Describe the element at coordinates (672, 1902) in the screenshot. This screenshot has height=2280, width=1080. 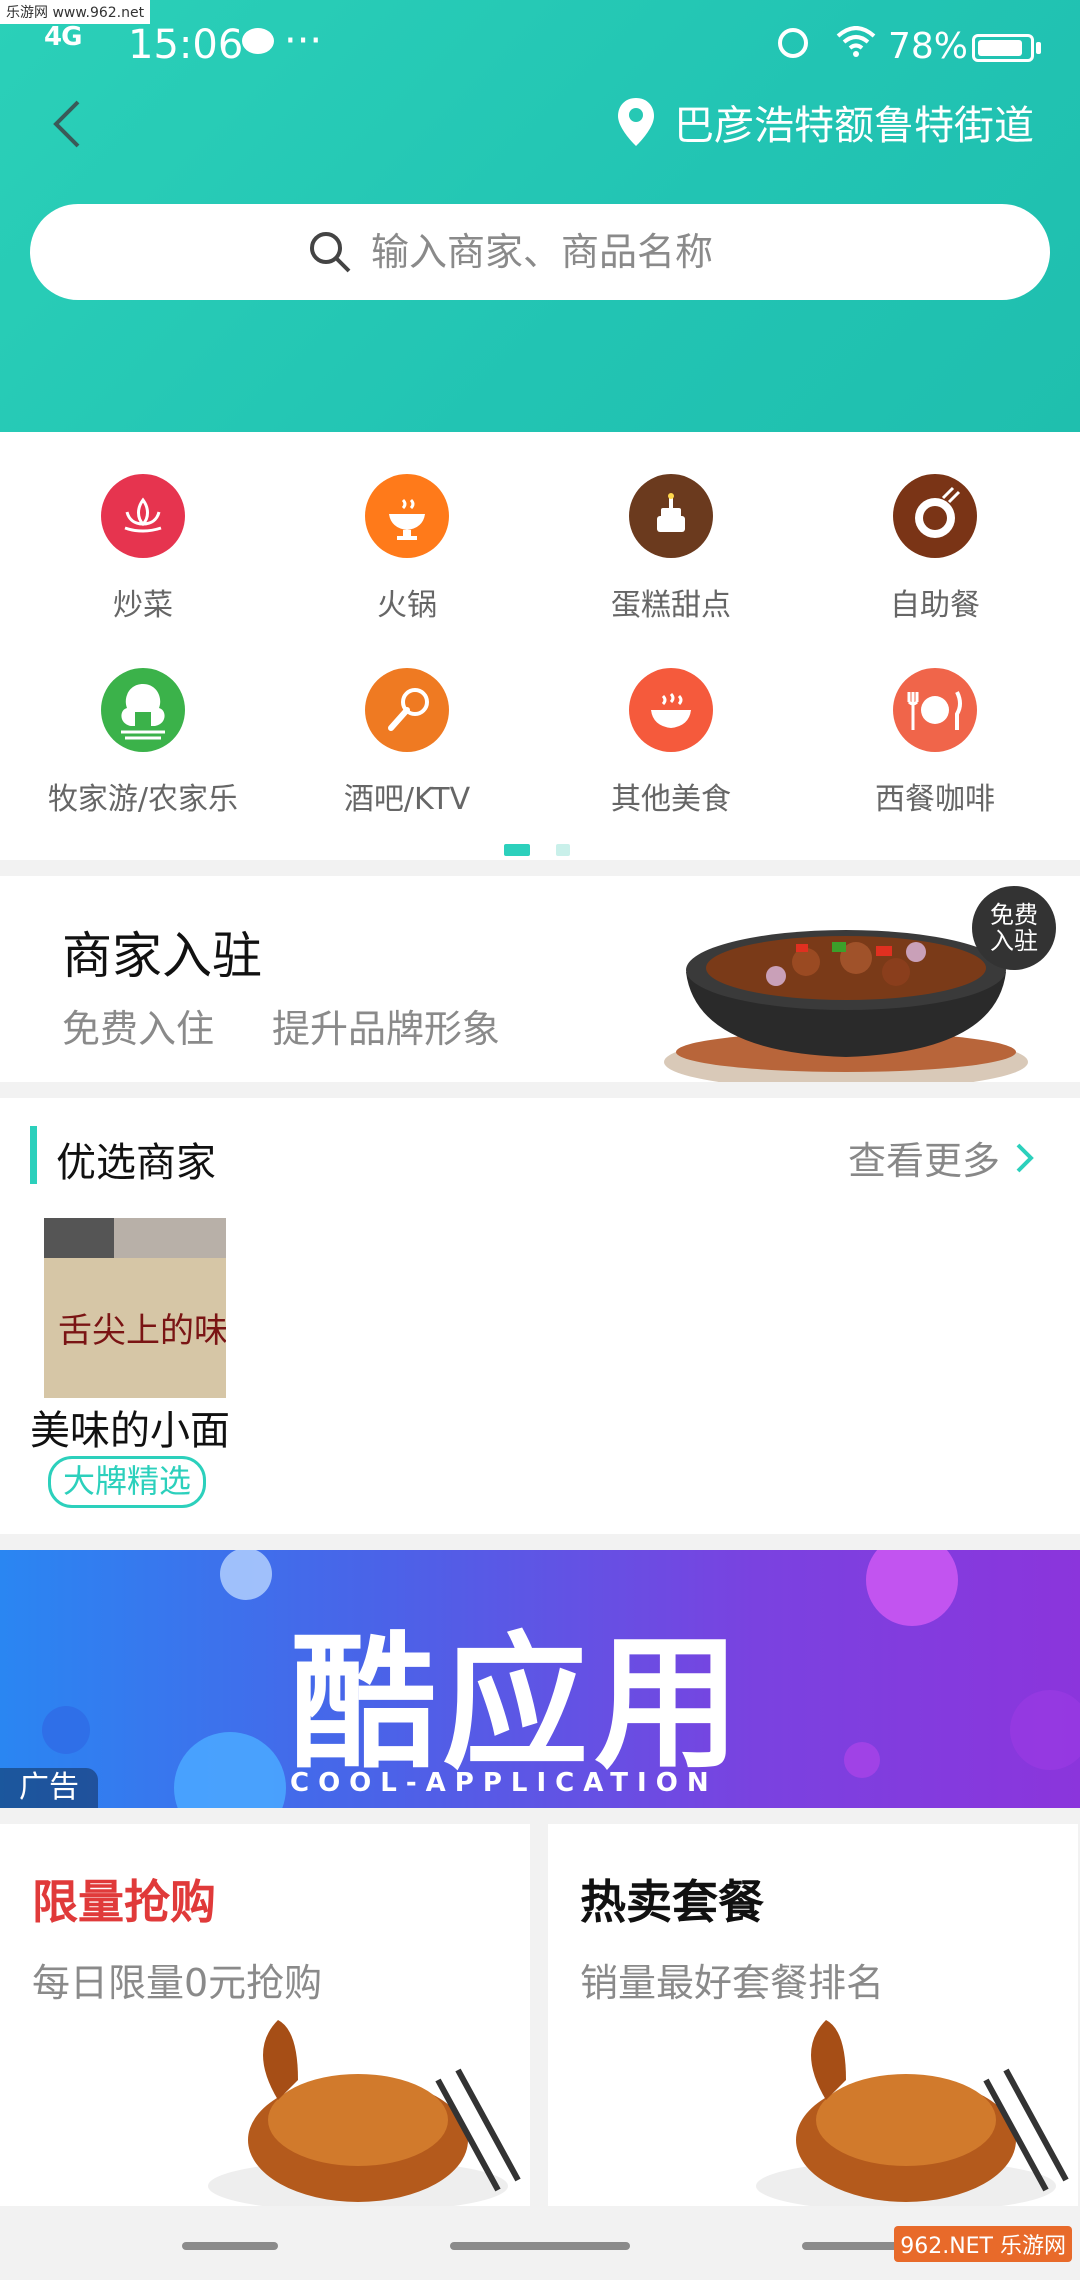
I see `promo-title: 热卖套餐` at that location.